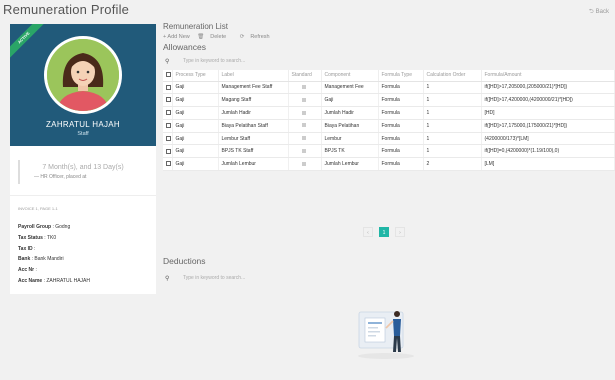 The width and height of the screenshot is (615, 380). What do you see at coordinates (600, 12) in the screenshot?
I see `back-button: ⮌ Back` at bounding box center [600, 12].